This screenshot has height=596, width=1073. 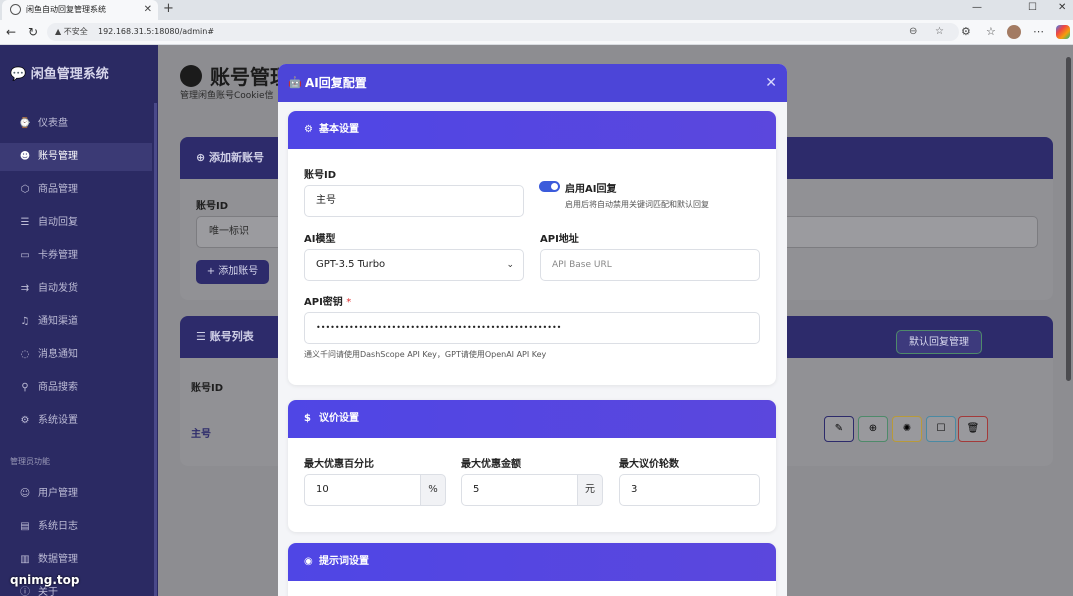 I want to click on ai-config-button: ✺, so click(x=907, y=429).